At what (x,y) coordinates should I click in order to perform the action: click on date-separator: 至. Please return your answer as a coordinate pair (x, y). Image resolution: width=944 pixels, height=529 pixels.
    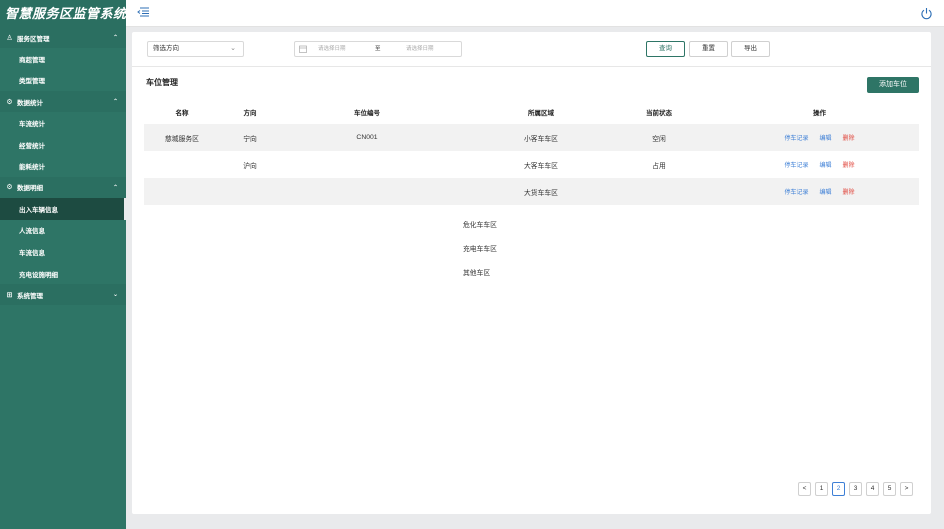
    Looking at the image, I should click on (378, 49).